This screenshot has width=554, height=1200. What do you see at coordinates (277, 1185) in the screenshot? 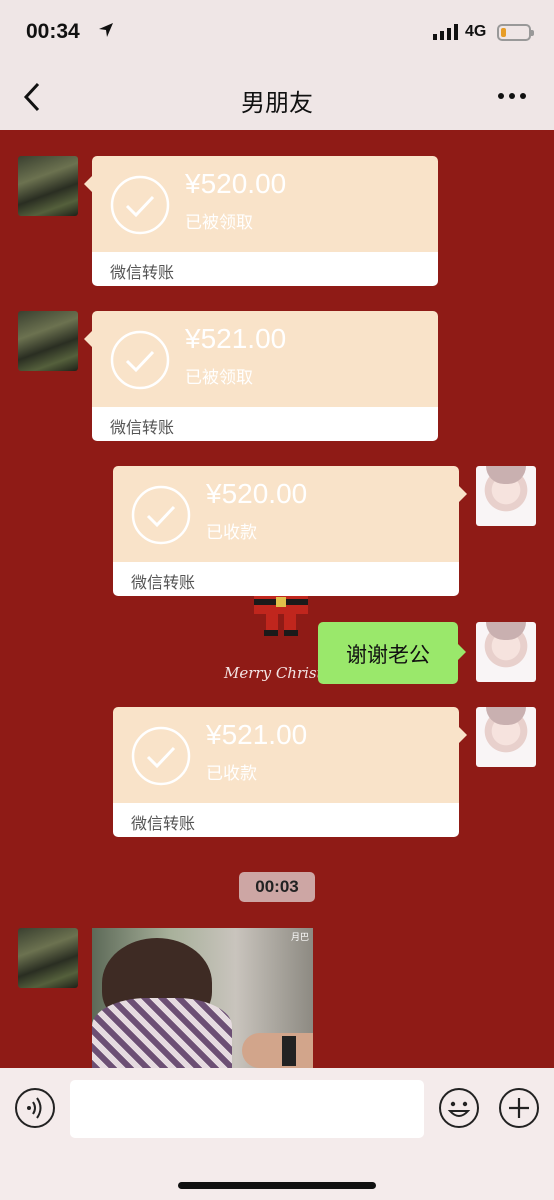
I see `home-indicator` at bounding box center [277, 1185].